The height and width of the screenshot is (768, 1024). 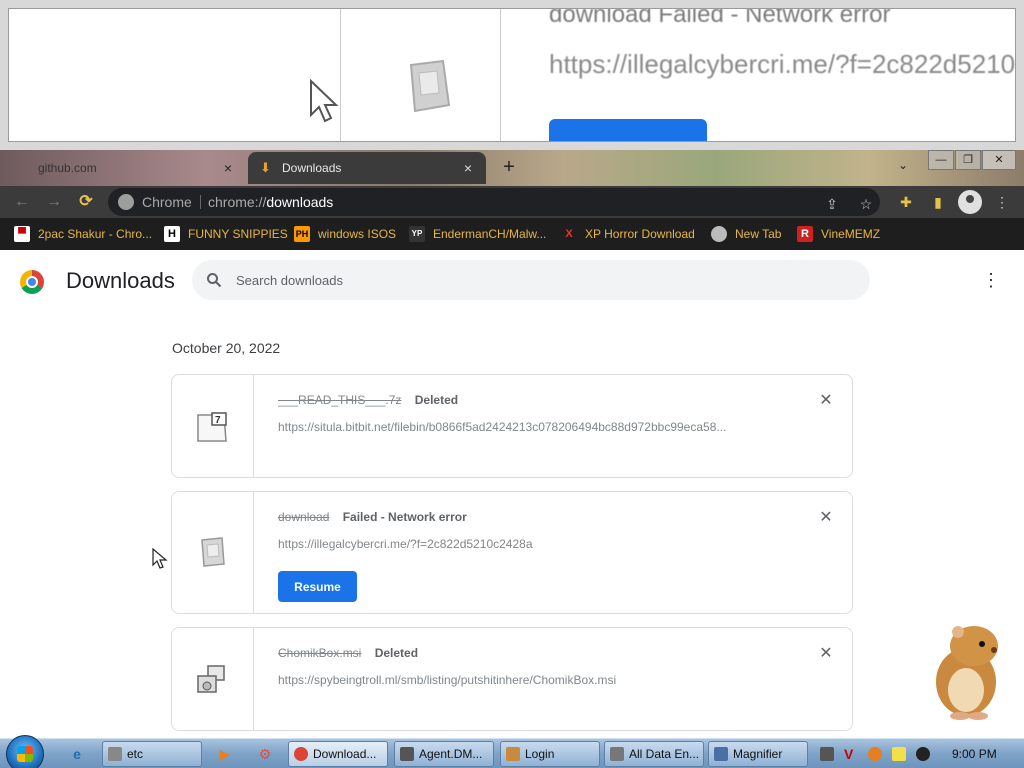 I want to click on back-button: ←, so click(x=22, y=202).